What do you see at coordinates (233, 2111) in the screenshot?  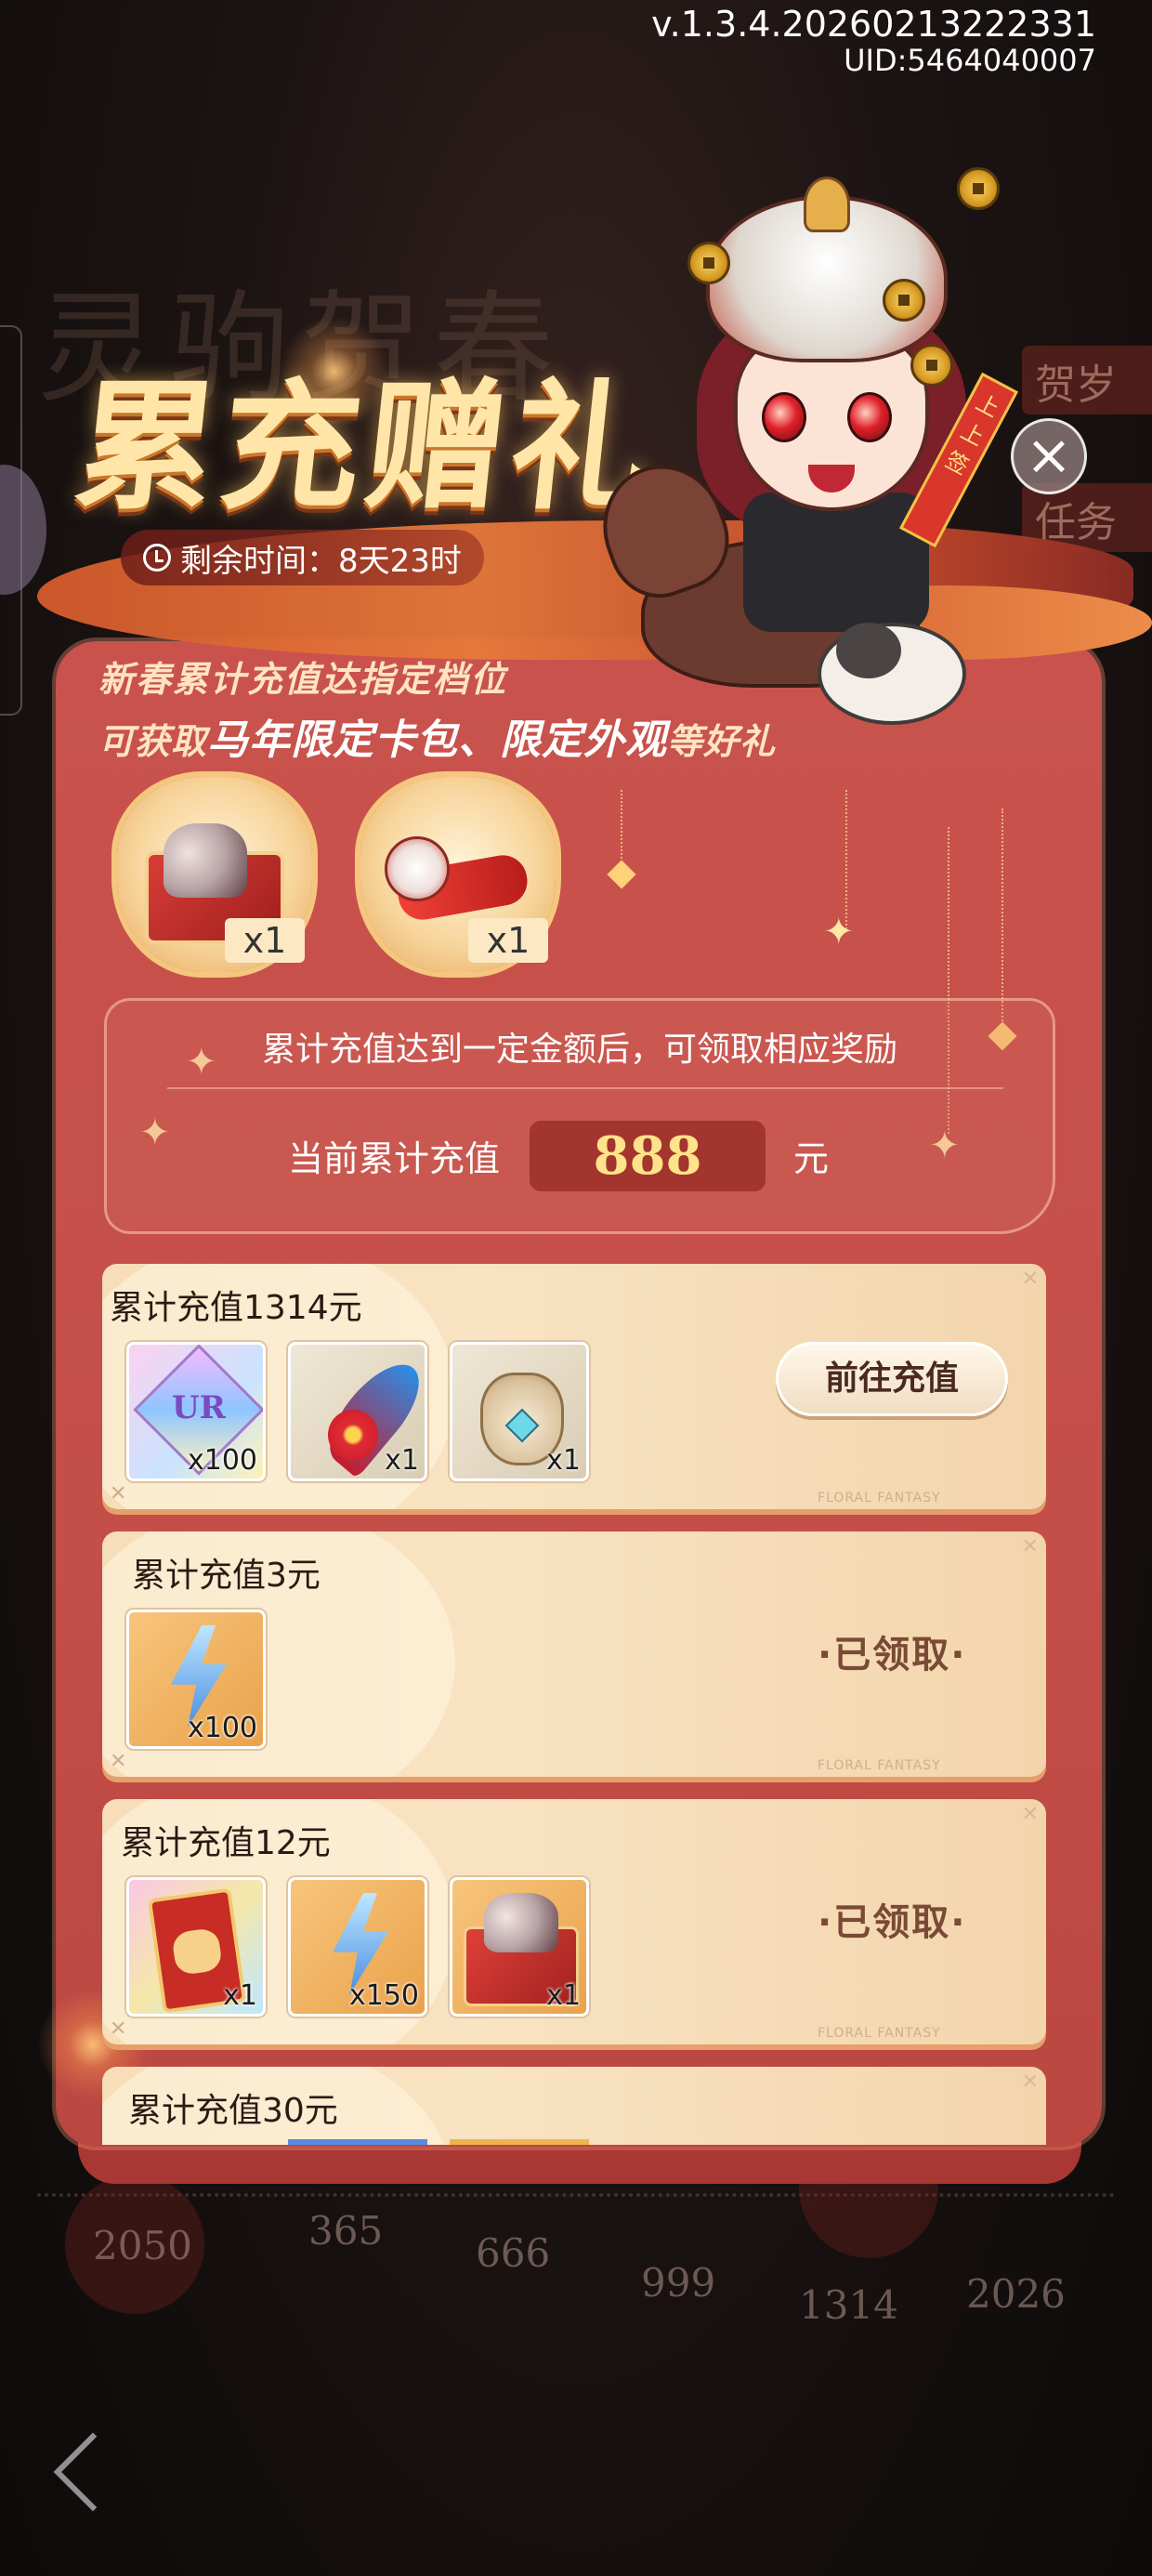 I see `tier-label: 累计充值30元` at bounding box center [233, 2111].